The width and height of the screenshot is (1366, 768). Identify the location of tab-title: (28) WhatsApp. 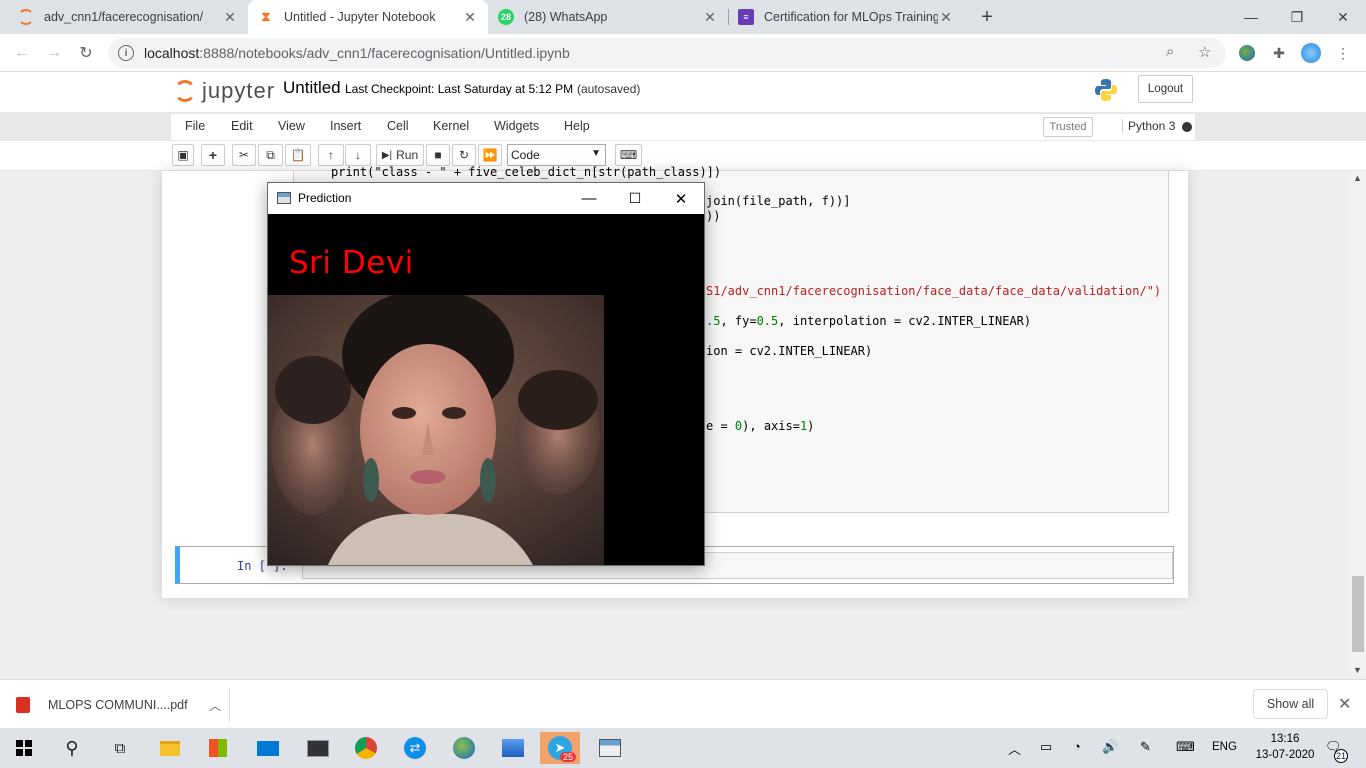
(566, 17).